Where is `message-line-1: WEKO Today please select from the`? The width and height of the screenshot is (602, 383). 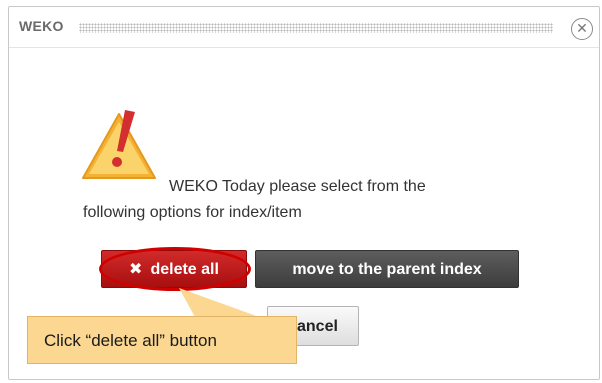
message-line-1: WEKO Today please select from the is located at coordinates (297, 186).